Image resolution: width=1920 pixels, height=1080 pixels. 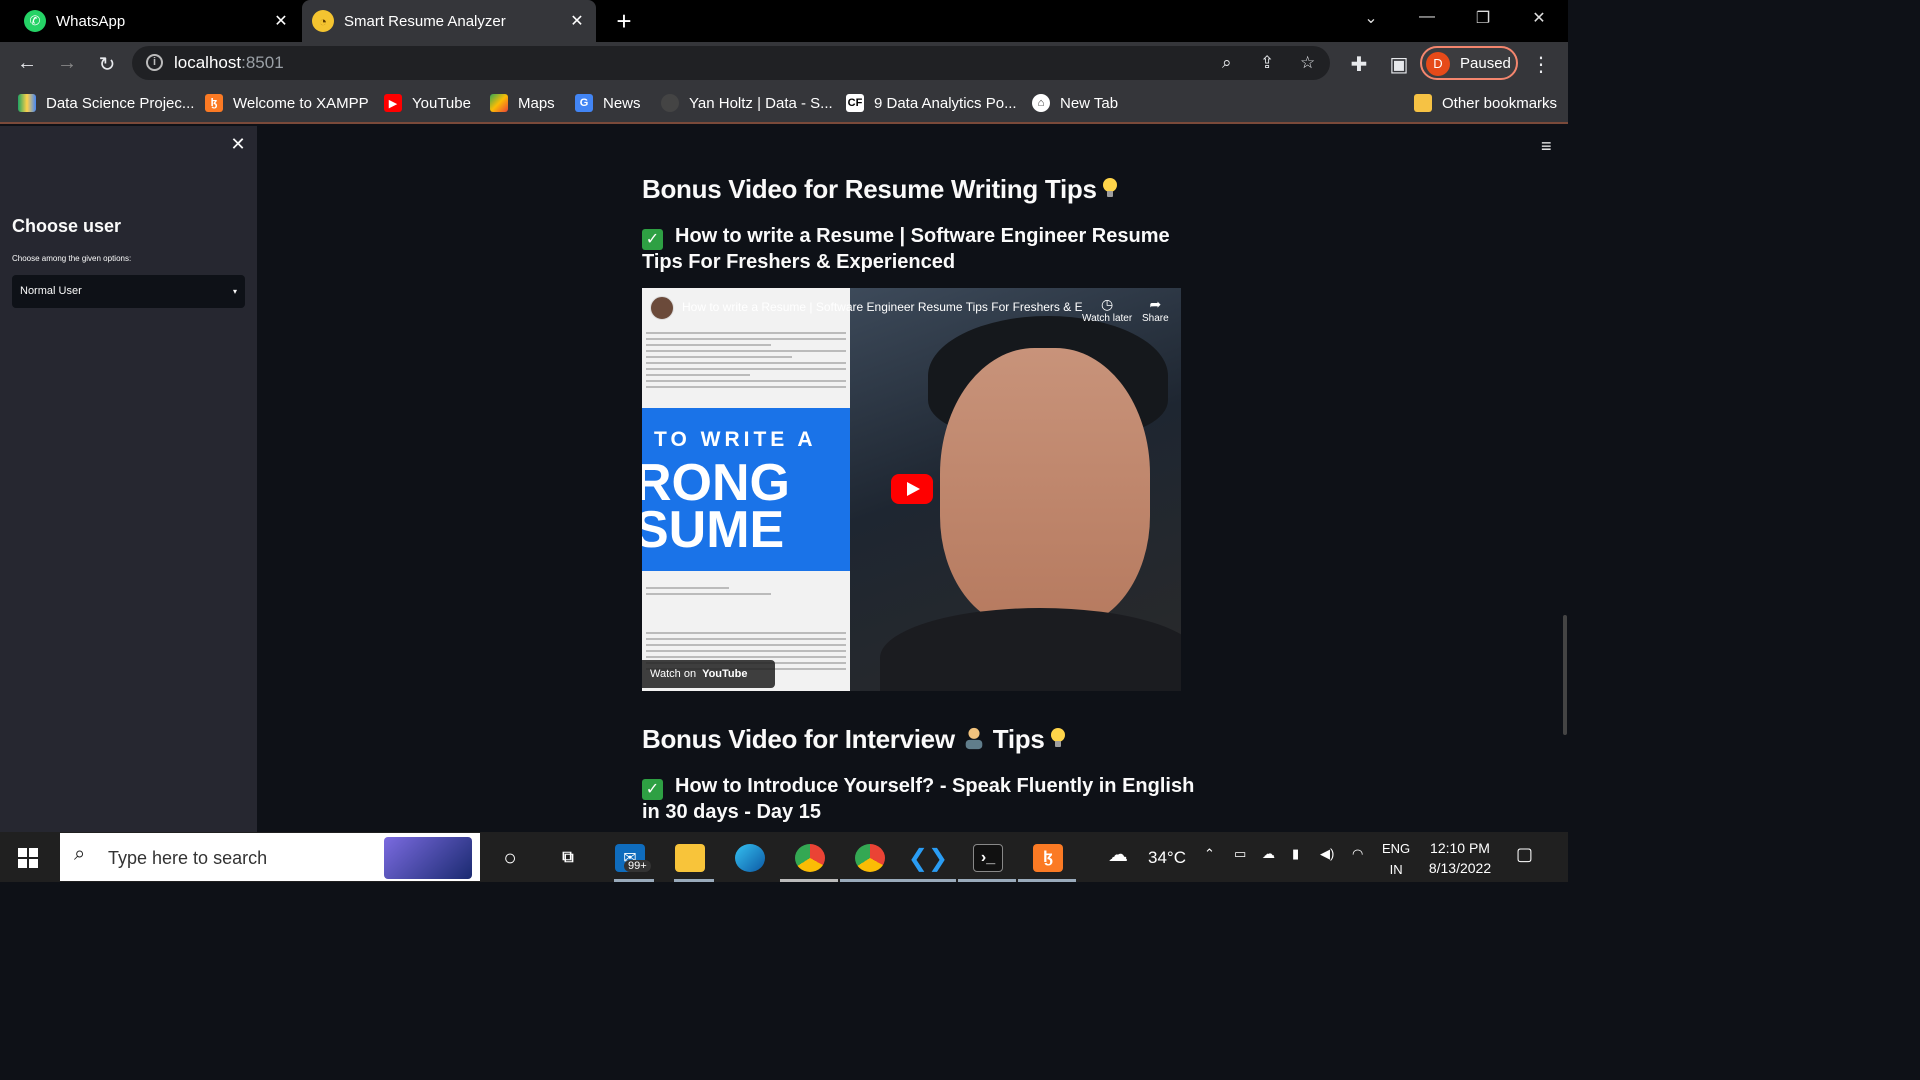 What do you see at coordinates (1357, 854) in the screenshot?
I see `wifi-icon: ◠` at bounding box center [1357, 854].